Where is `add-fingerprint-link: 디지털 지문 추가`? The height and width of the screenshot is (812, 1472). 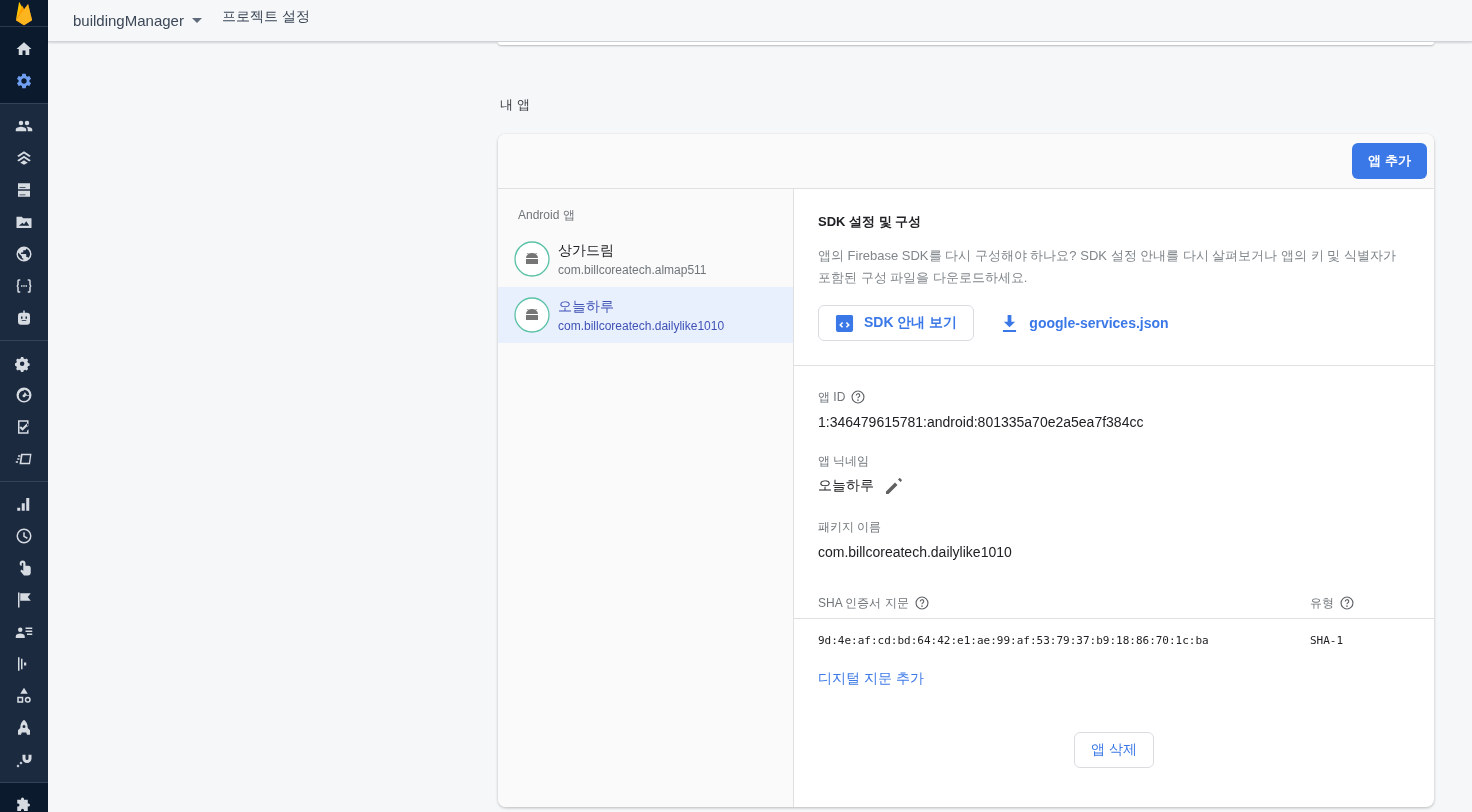 add-fingerprint-link: 디지털 지문 추가 is located at coordinates (871, 678).